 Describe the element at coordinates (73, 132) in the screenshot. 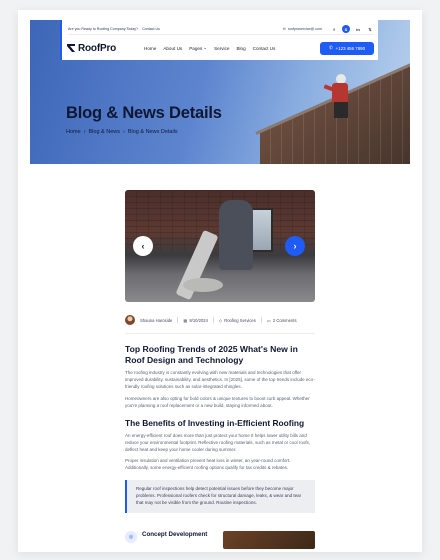

I see `breadcrumb-home: Home` at that location.